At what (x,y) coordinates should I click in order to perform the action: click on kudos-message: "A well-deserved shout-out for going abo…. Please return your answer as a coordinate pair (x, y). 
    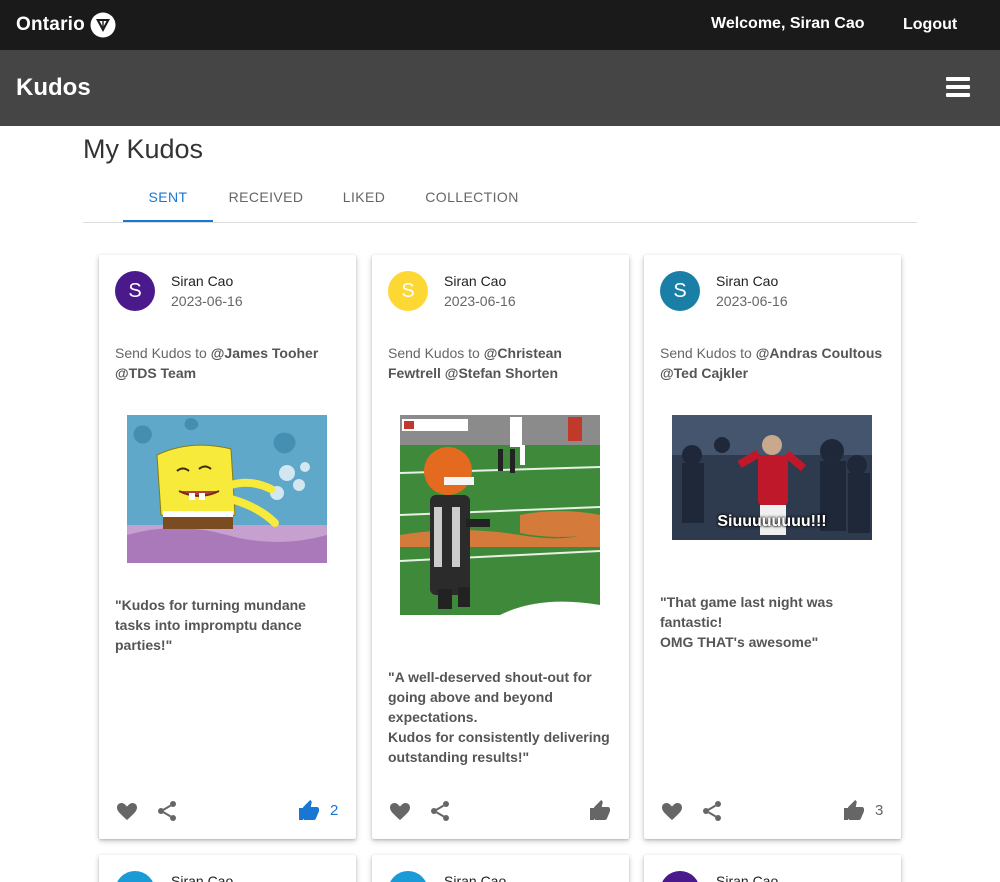
    Looking at the image, I should click on (503, 707).